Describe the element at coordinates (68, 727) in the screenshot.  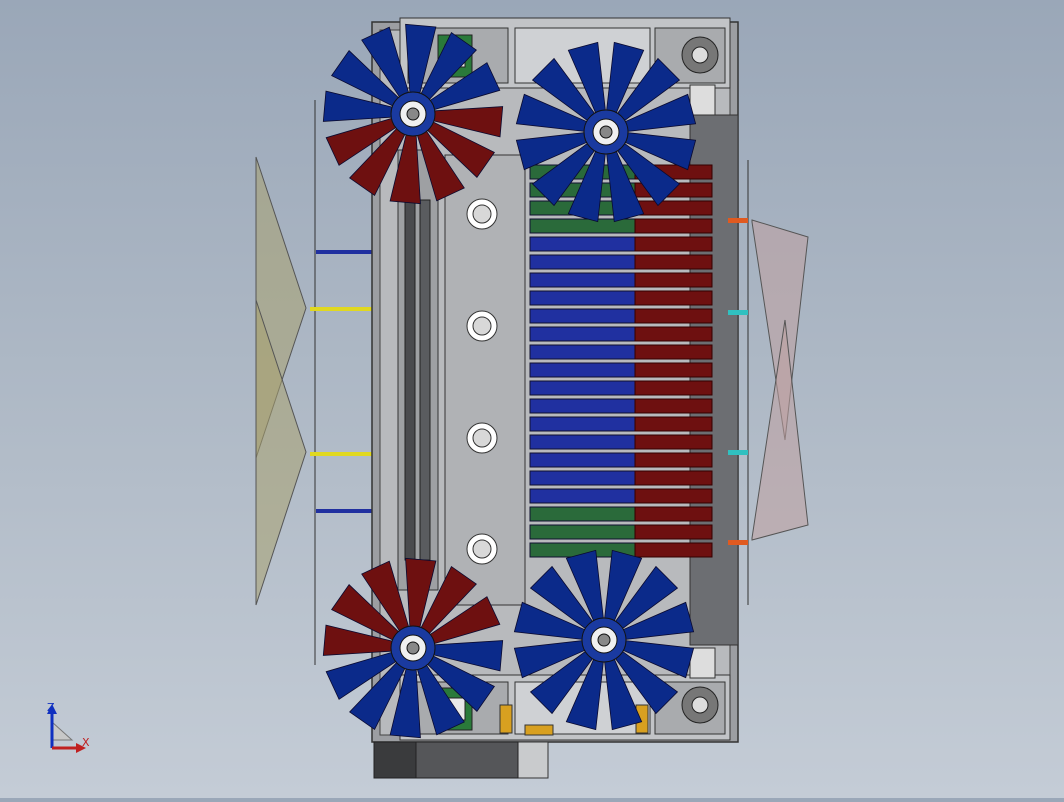
I see `axis-triad: Z X` at that location.